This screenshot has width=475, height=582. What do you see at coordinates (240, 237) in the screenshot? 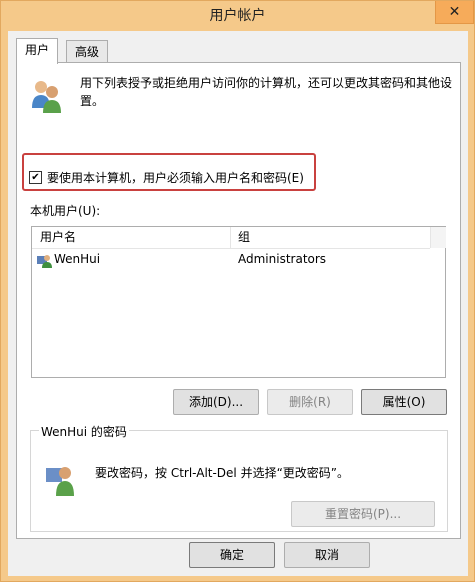
I see `column-header-group: 组` at bounding box center [240, 237].